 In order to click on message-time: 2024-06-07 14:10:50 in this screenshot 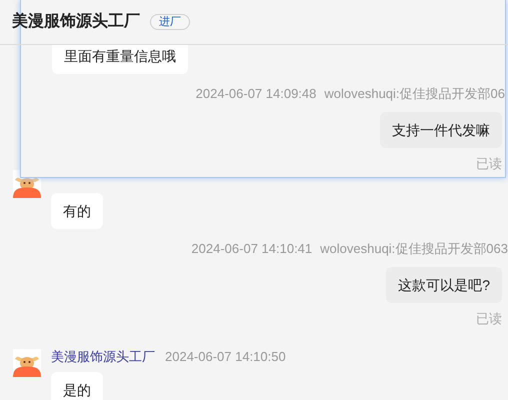, I will do `click(225, 357)`.